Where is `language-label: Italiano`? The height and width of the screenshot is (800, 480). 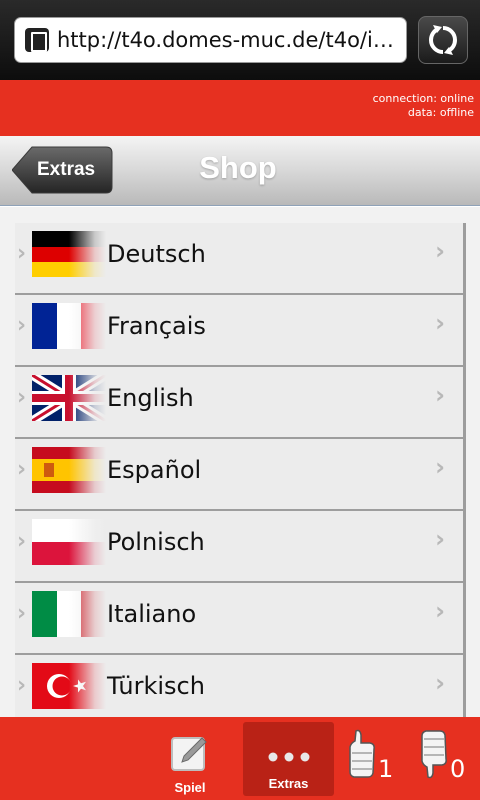 language-label: Italiano is located at coordinates (152, 614).